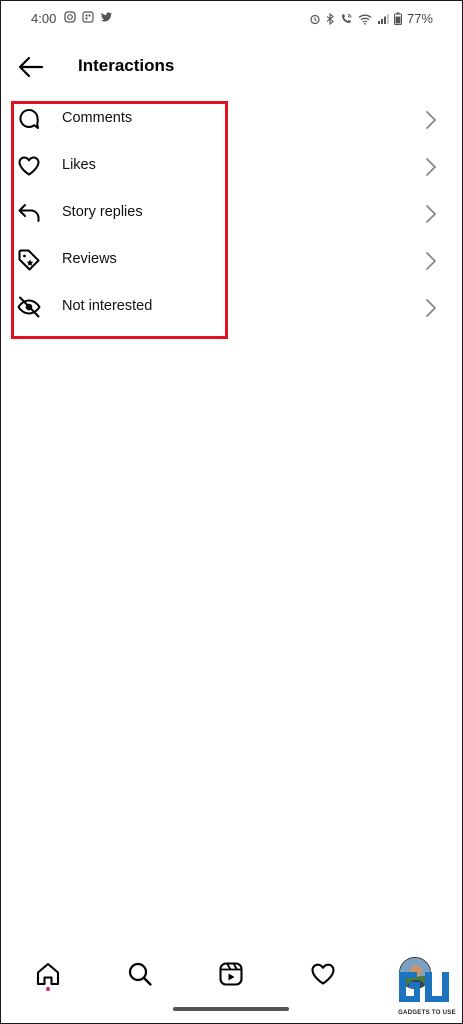 The height and width of the screenshot is (1024, 463). What do you see at coordinates (315, 19) in the screenshot?
I see `alarm-icon` at bounding box center [315, 19].